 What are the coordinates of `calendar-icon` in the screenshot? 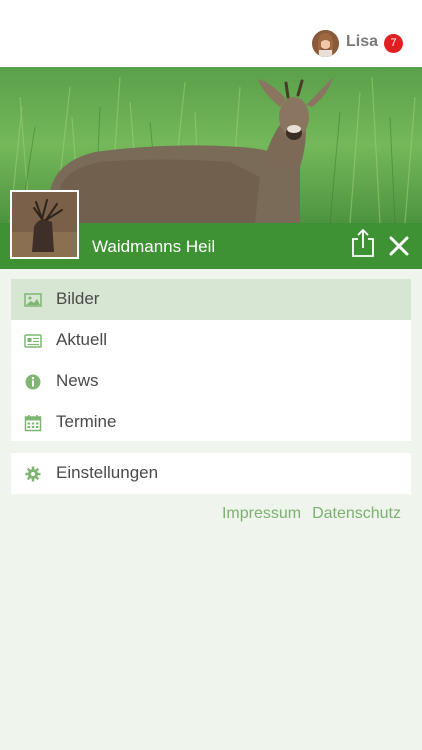 It's located at (33, 423).